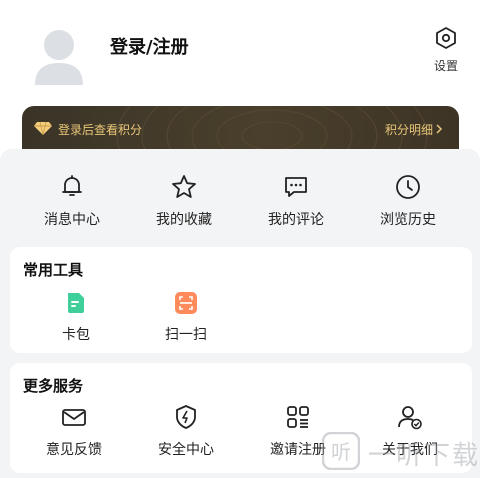 This screenshot has height=478, width=480. What do you see at coordinates (53, 270) in the screenshot?
I see `tools-title: 常用工具` at bounding box center [53, 270].